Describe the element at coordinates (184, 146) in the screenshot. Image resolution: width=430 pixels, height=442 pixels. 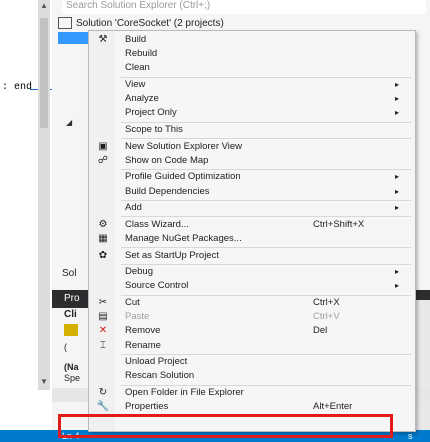
I see `menu-item-label: New Solution Explorer View` at that location.